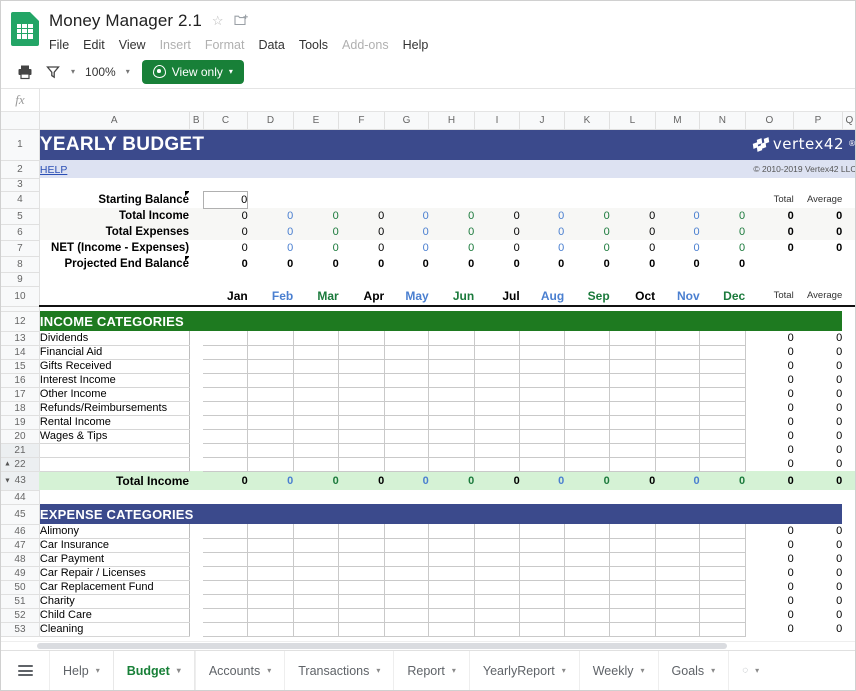 The width and height of the screenshot is (856, 691). I want to click on sheet-tab-budget: Budget ▾, so click(153, 670).